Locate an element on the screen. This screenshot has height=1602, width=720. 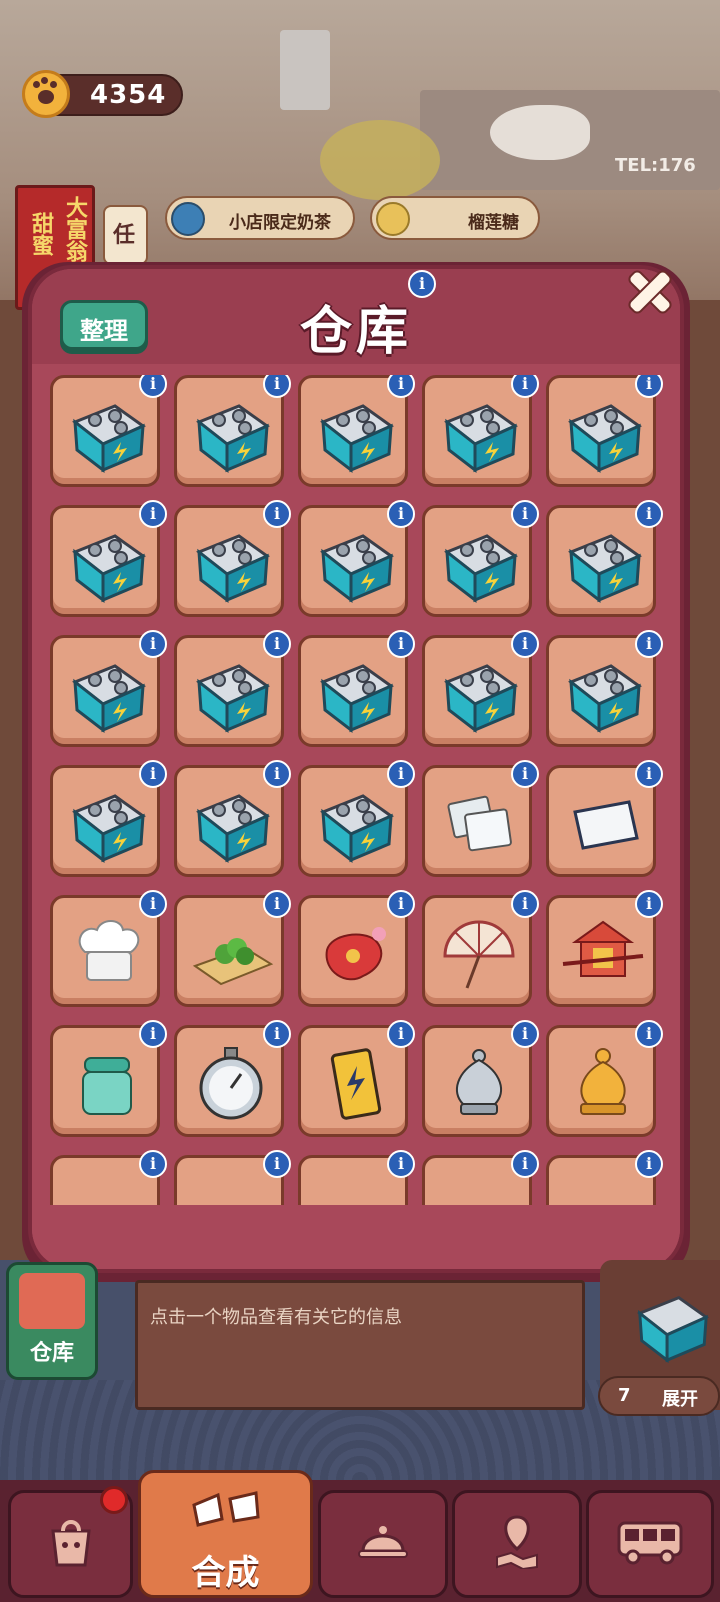
nav-merge: 合成 is located at coordinates (225, 1534).